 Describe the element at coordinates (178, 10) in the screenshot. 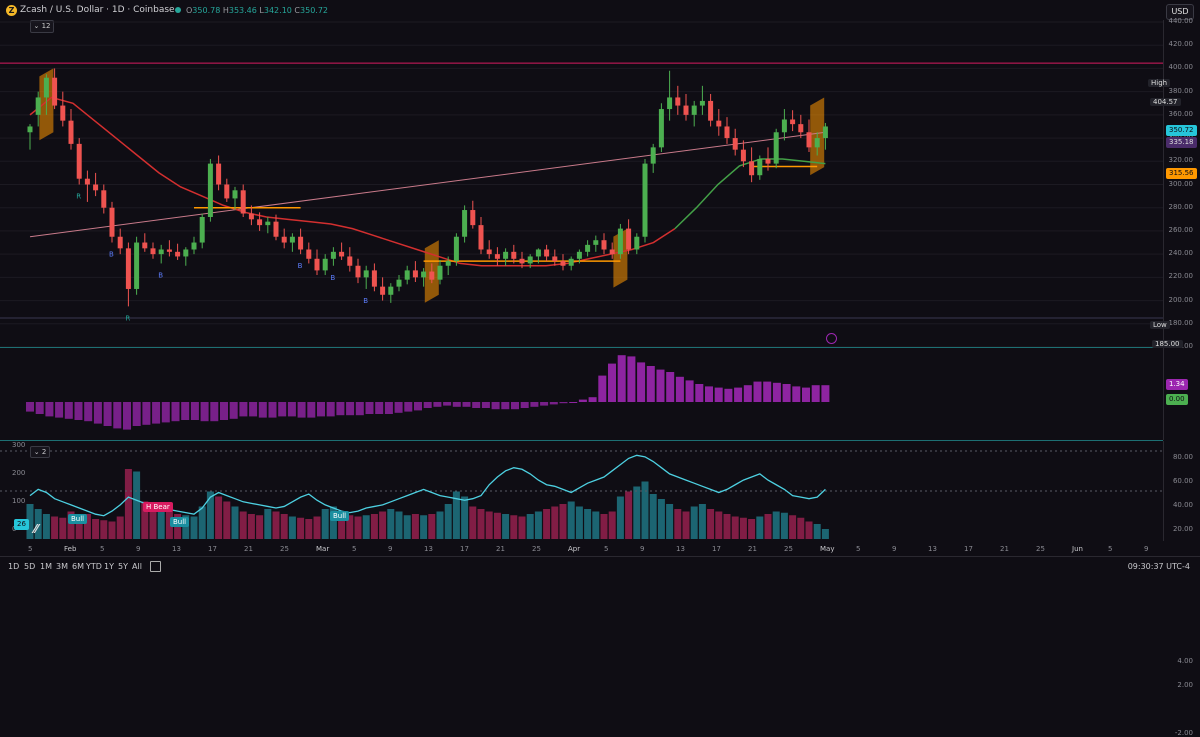

I see `market-status-icon` at that location.